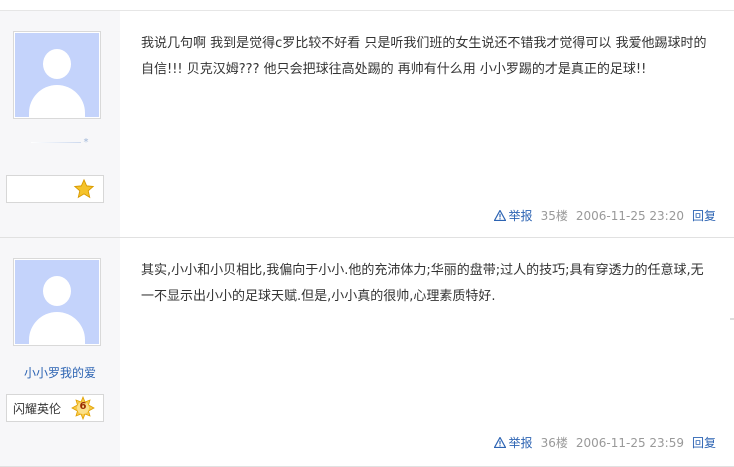 The height and width of the screenshot is (467, 734). What do you see at coordinates (84, 188) in the screenshot?
I see `star-icon` at bounding box center [84, 188].